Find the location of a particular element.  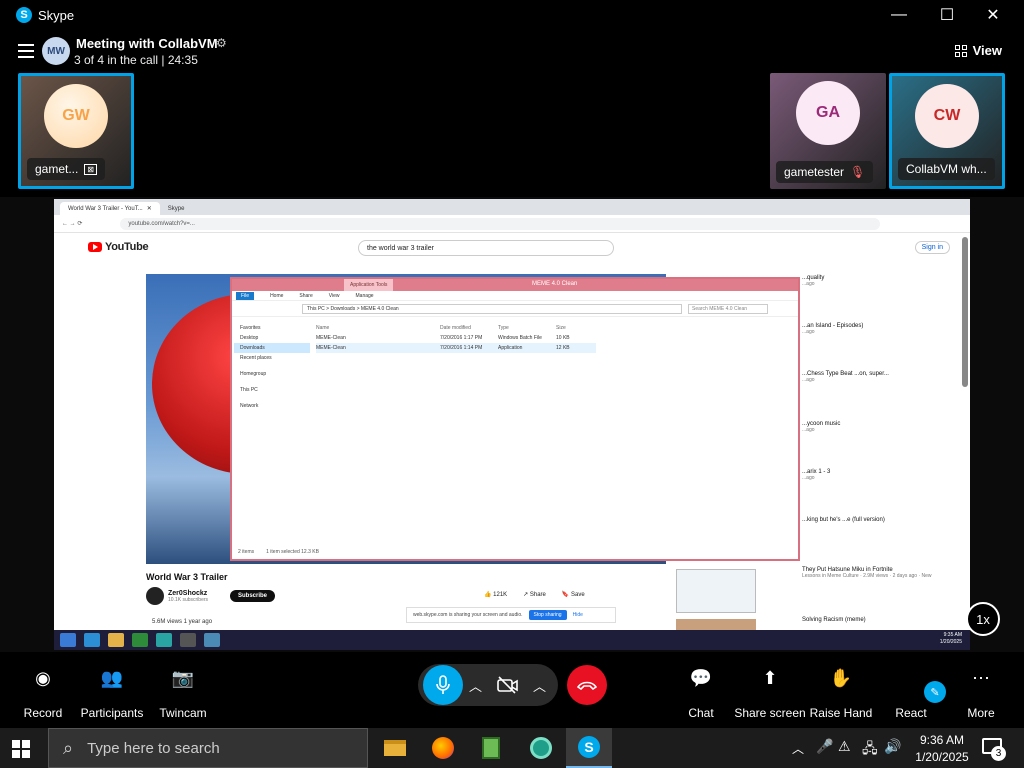

nav-homegroup: Homegroup is located at coordinates (253, 374).